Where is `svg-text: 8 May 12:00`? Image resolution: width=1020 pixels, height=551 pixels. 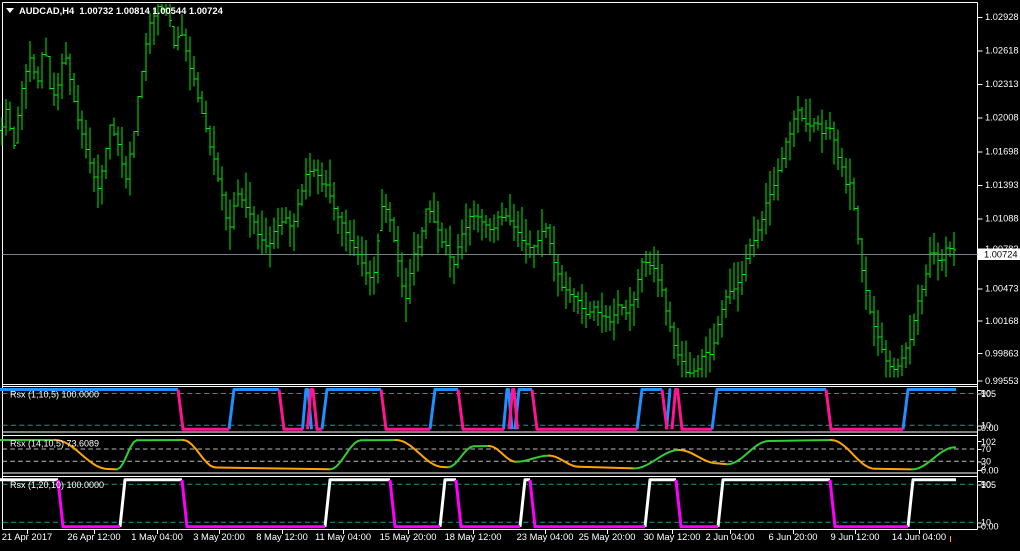
svg-text: 8 May 12:00 is located at coordinates (282, 536).